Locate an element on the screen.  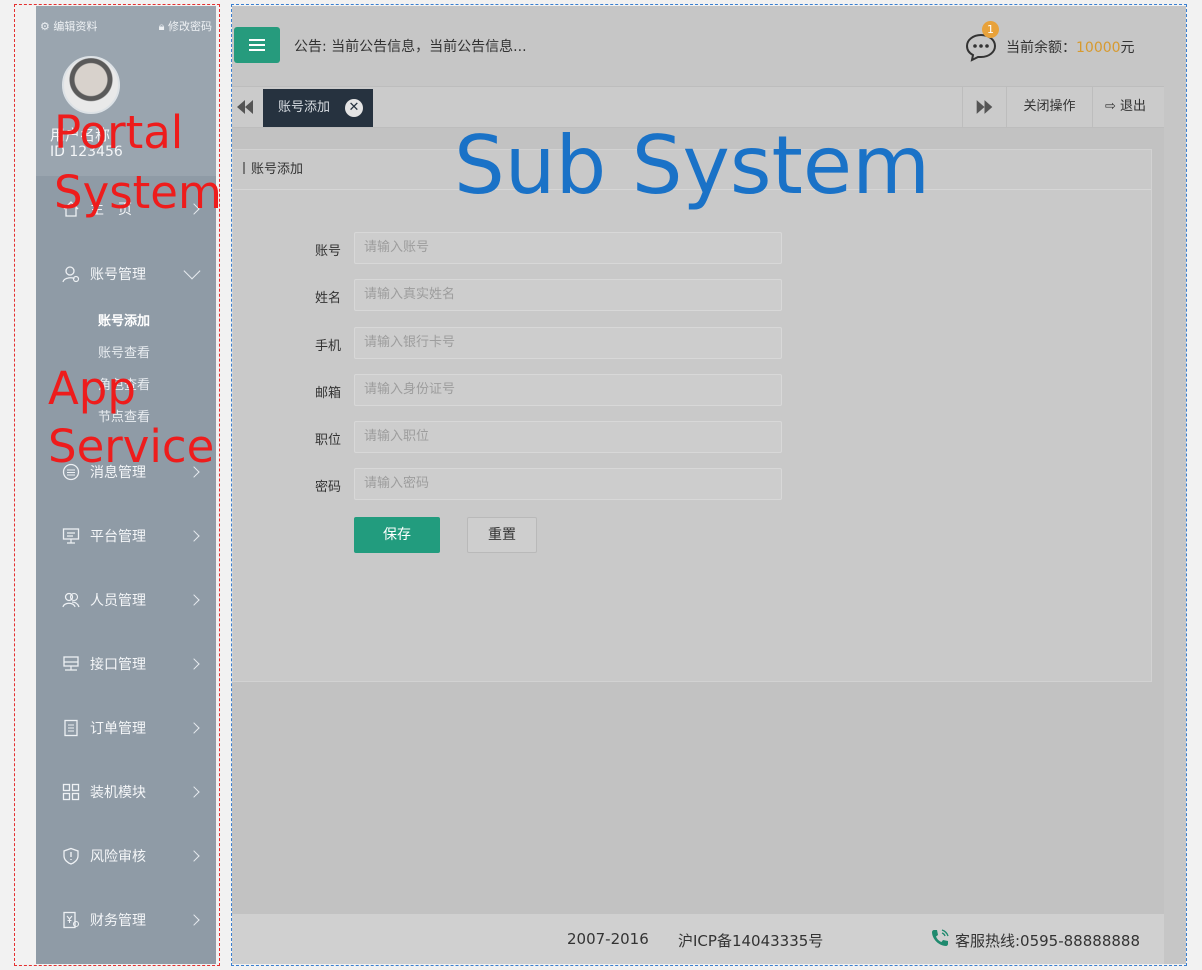
annotation-sub-system: Sub System is located at coordinates (692, 165).